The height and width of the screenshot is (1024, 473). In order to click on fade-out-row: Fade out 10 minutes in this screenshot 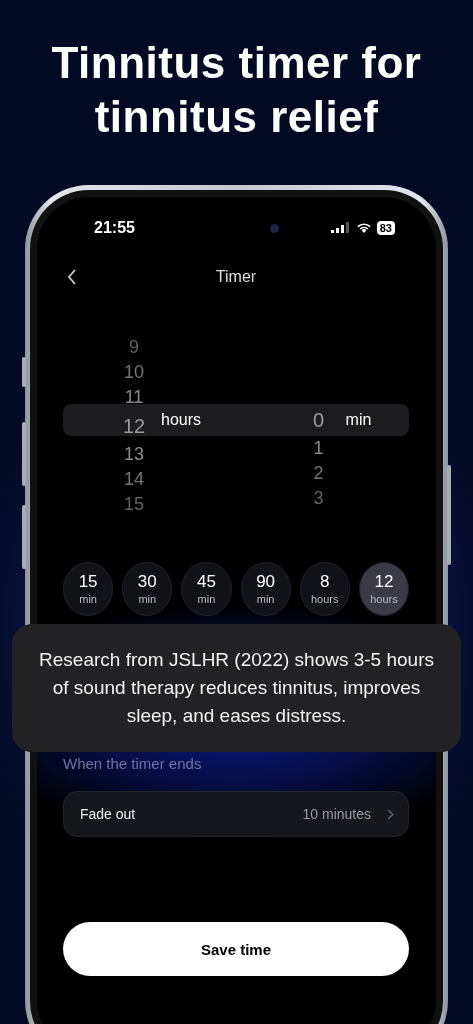, I will do `click(236, 814)`.